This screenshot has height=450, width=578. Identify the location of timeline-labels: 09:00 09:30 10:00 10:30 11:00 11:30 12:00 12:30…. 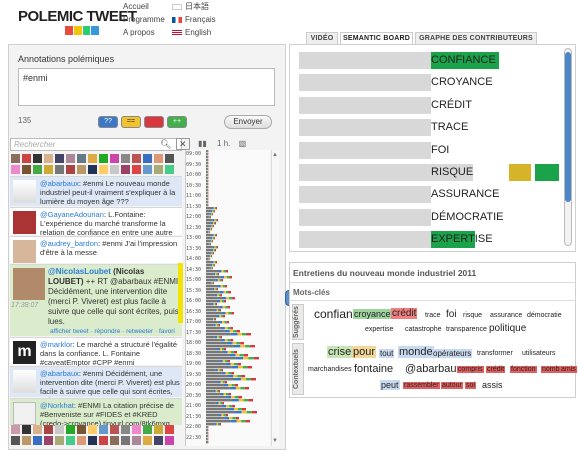
(196, 299).